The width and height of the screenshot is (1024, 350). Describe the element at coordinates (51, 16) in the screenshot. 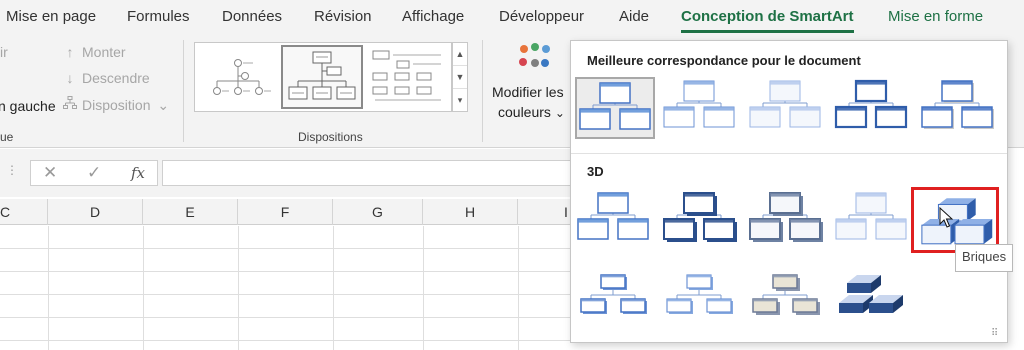

I see `tab-mise-en-page: Mise en page` at that location.